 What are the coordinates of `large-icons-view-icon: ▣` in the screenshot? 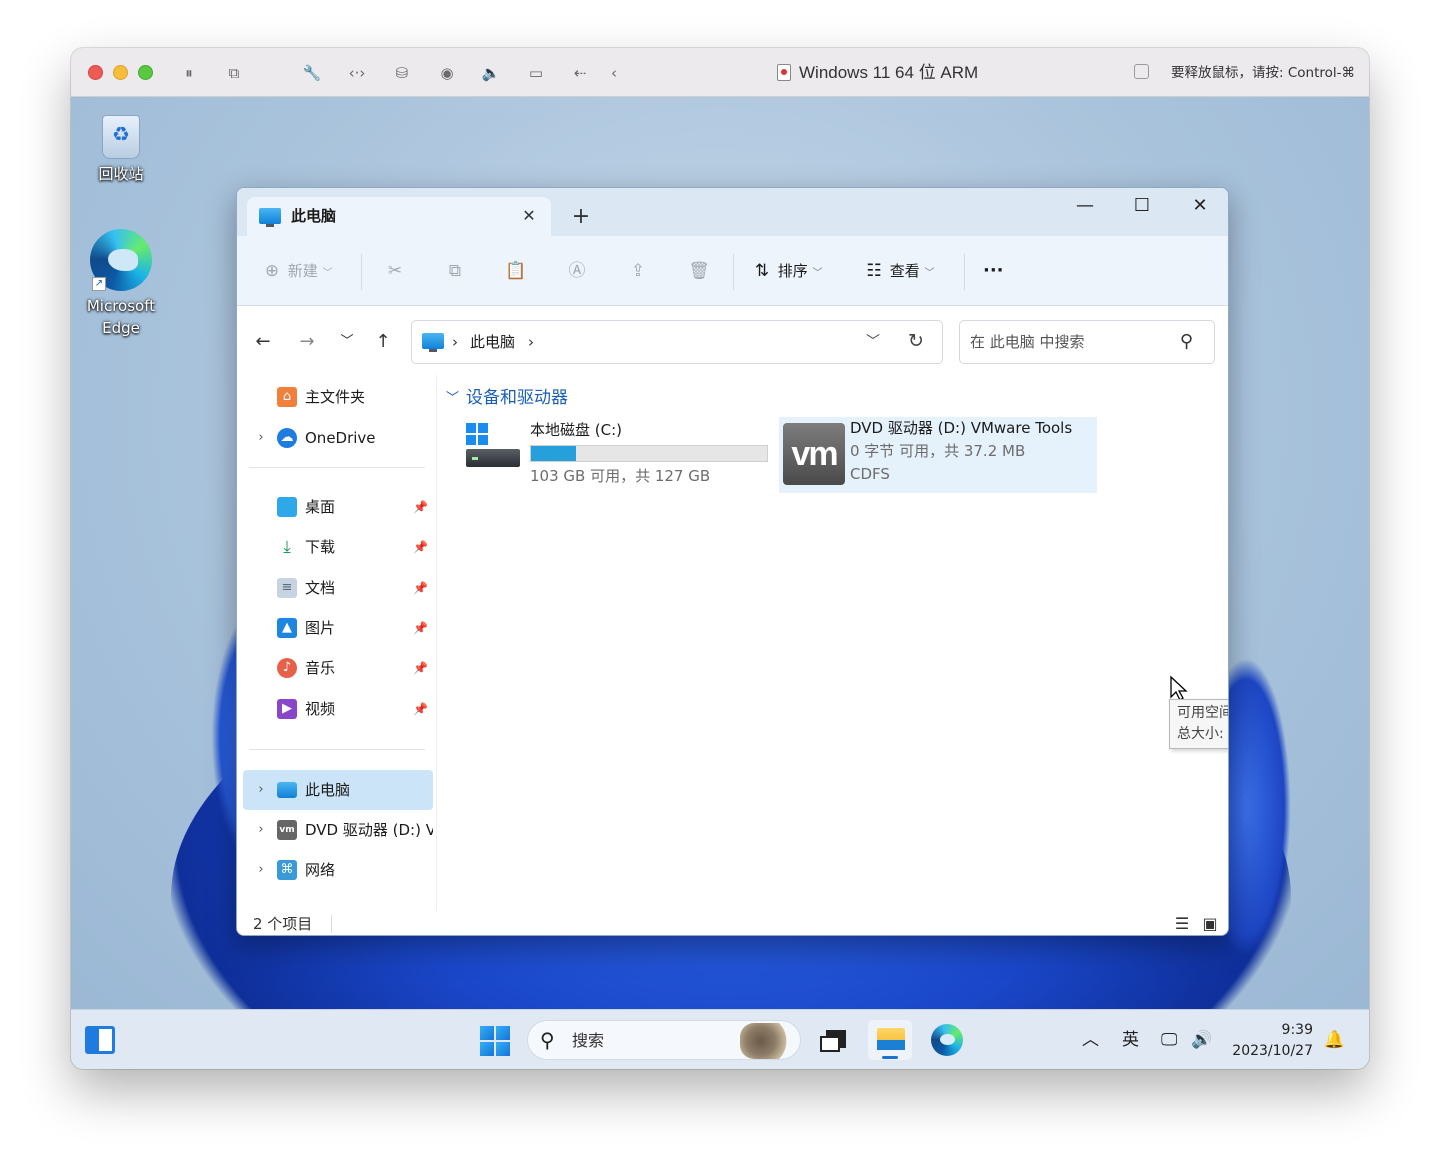 It's located at (1210, 924).